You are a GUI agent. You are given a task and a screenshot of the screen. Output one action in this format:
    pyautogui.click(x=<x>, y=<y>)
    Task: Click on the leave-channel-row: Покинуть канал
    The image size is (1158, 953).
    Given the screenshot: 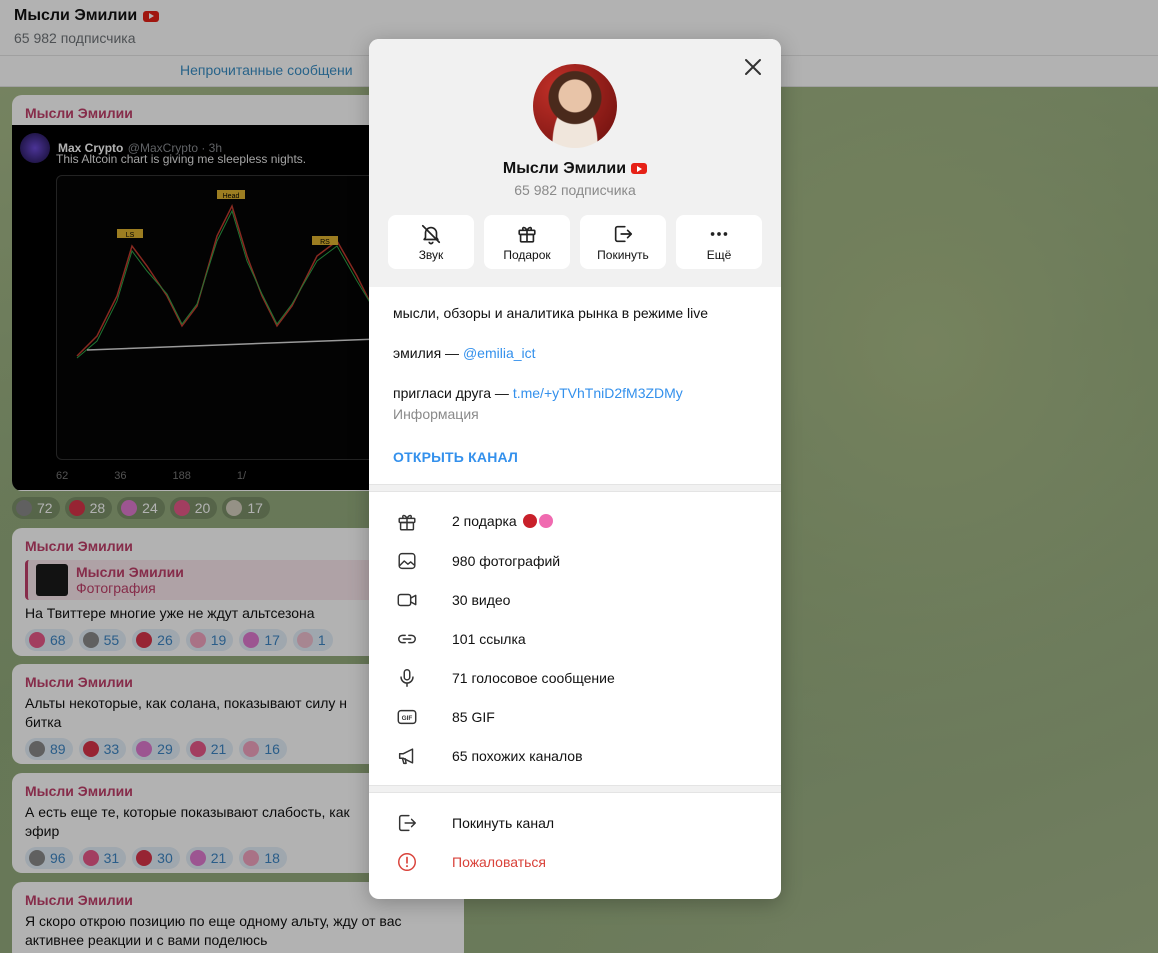 What is the action you would take?
    pyautogui.click(x=575, y=822)
    